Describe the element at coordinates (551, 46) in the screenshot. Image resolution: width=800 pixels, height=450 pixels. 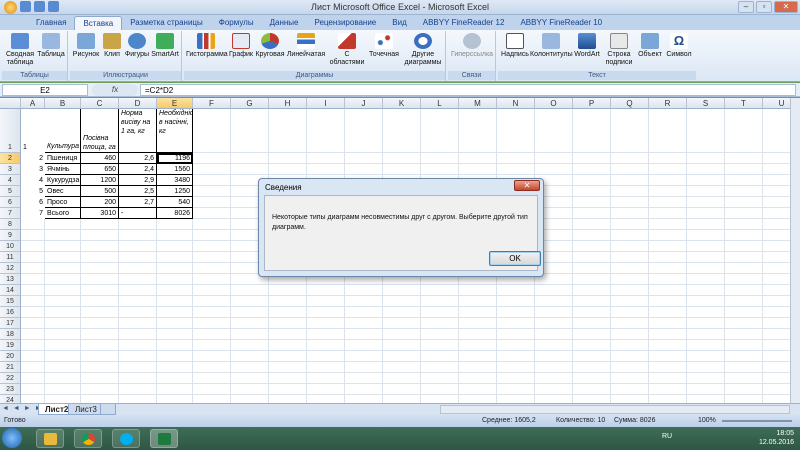
I see `header-footer-button: Колонтитулы` at that location.